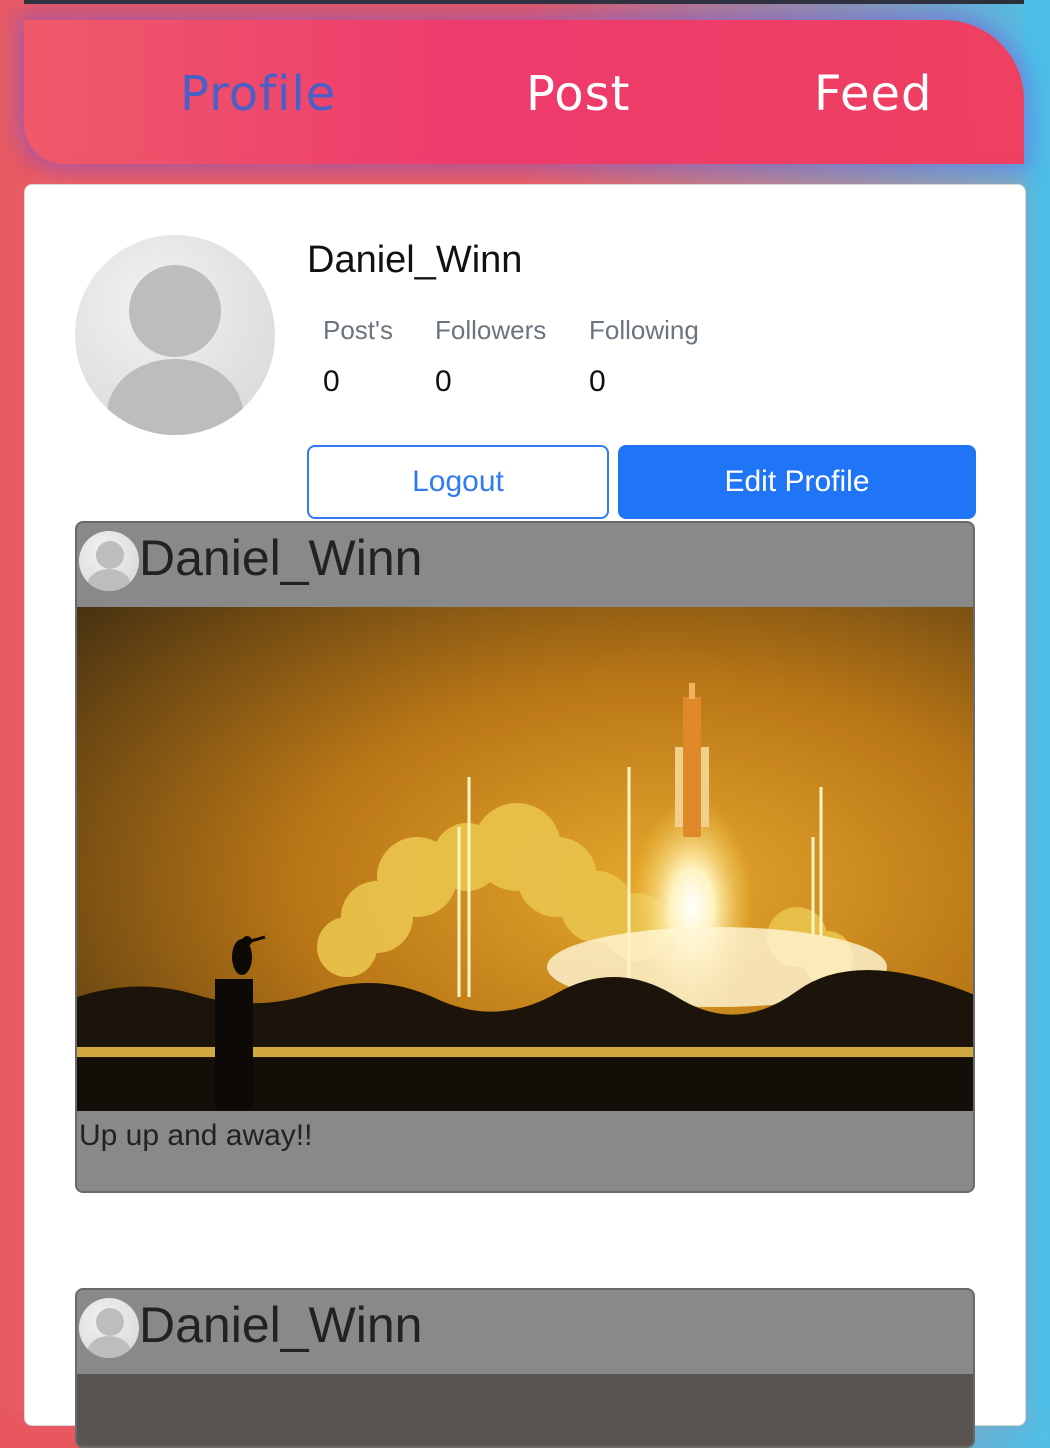 Image resolution: width=1050 pixels, height=1448 pixels. I want to click on profile-username: Daniel_Winn, so click(415, 260).